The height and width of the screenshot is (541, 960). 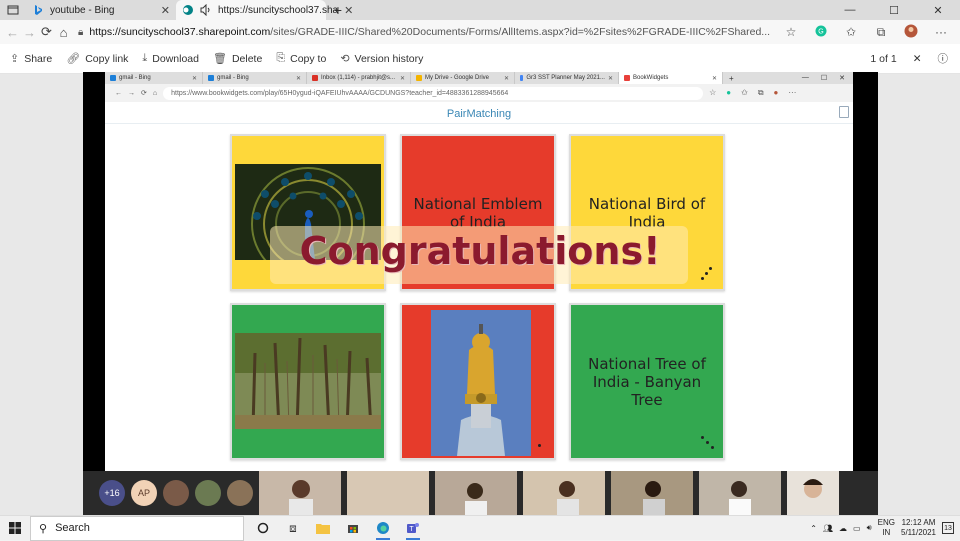 What do you see at coordinates (728, 93) in the screenshot?
I see `grammarly-icon: ●` at bounding box center [728, 93].